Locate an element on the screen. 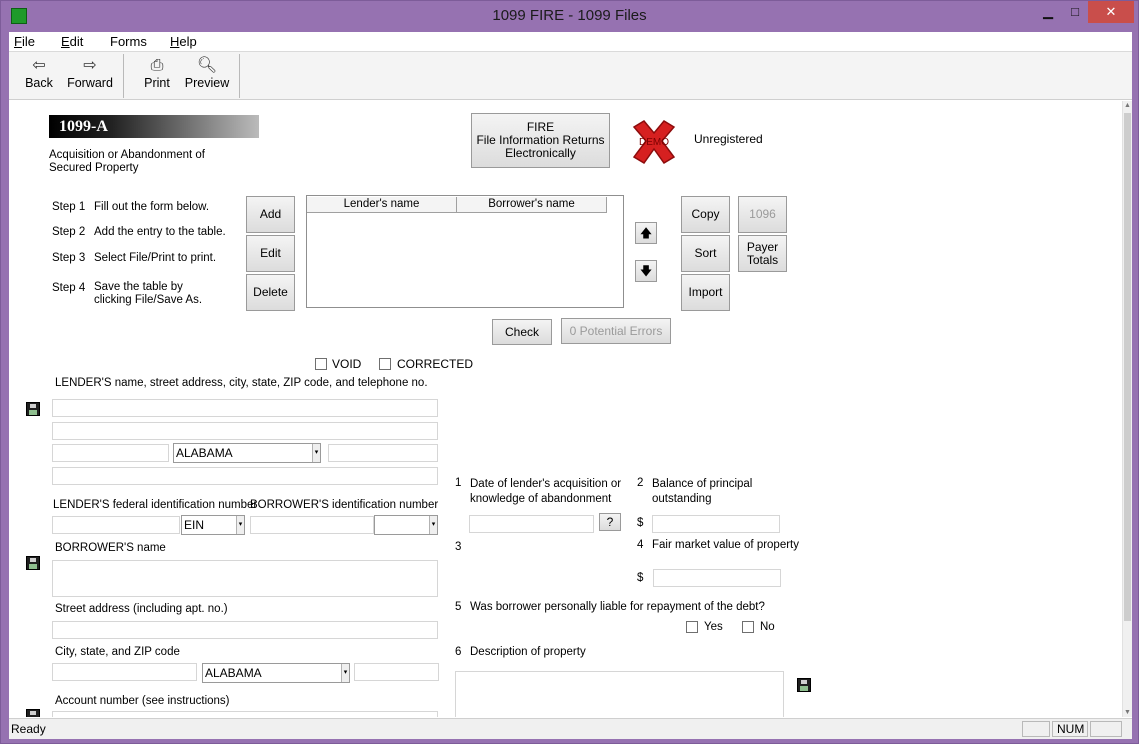 The image size is (1139, 744). preview-button: 🔍︎ Preview is located at coordinates (207, 76).